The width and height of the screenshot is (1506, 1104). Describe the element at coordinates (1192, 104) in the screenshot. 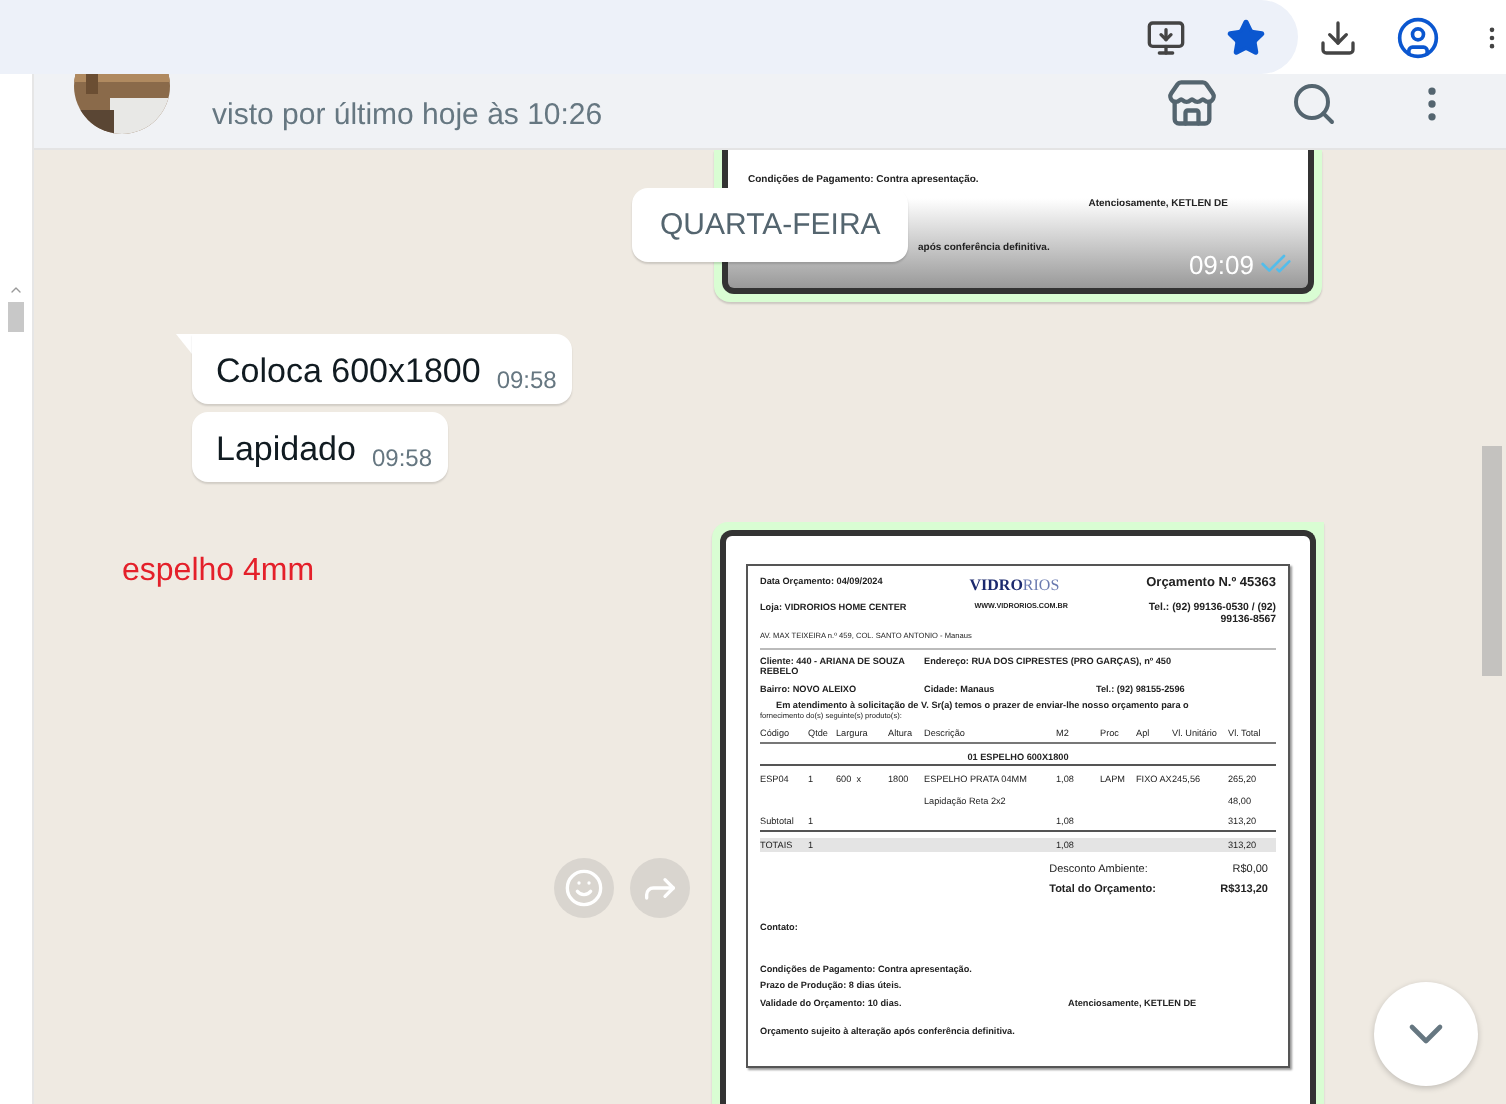

I see `store-icon` at that location.